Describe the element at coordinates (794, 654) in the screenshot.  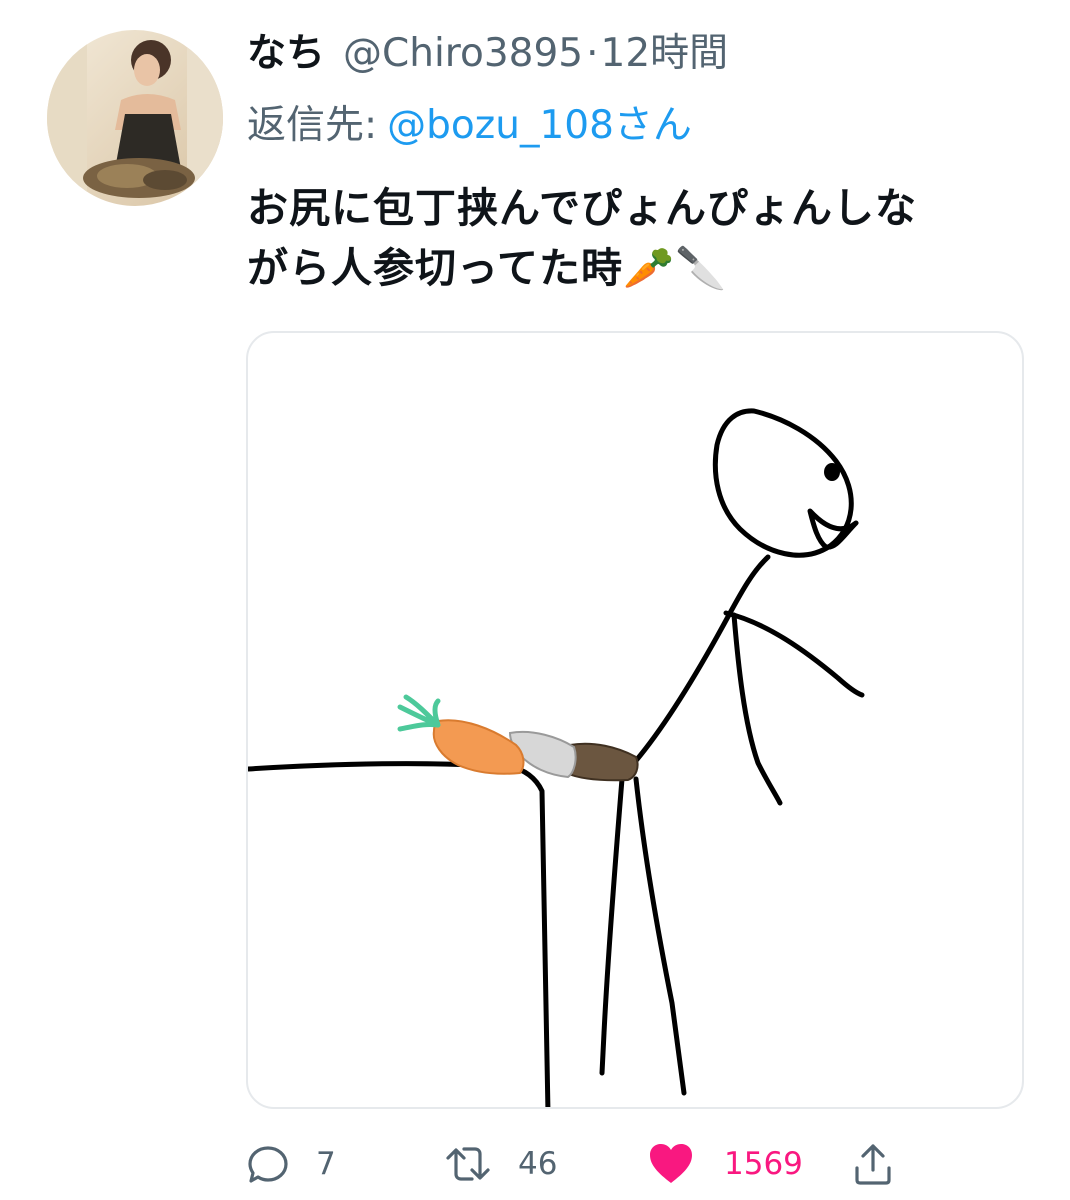
I see `stick-figure-right-arm` at that location.